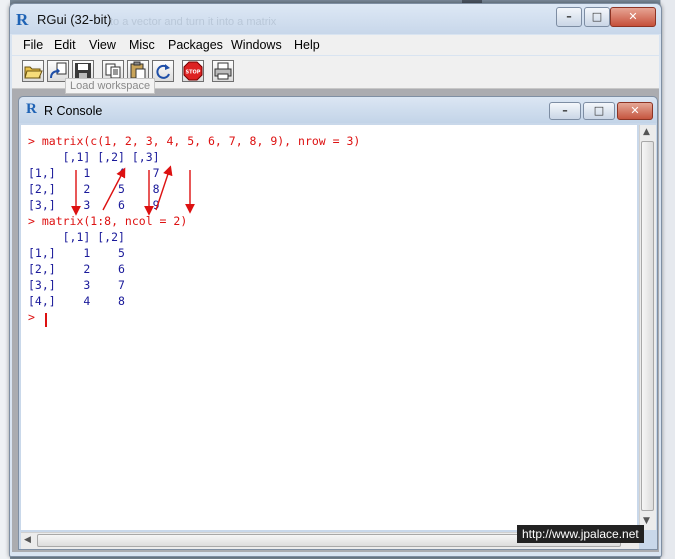  Describe the element at coordinates (108, 221) in the screenshot. I see `console-line: > matrix(1:8, ncol = 2)` at that location.